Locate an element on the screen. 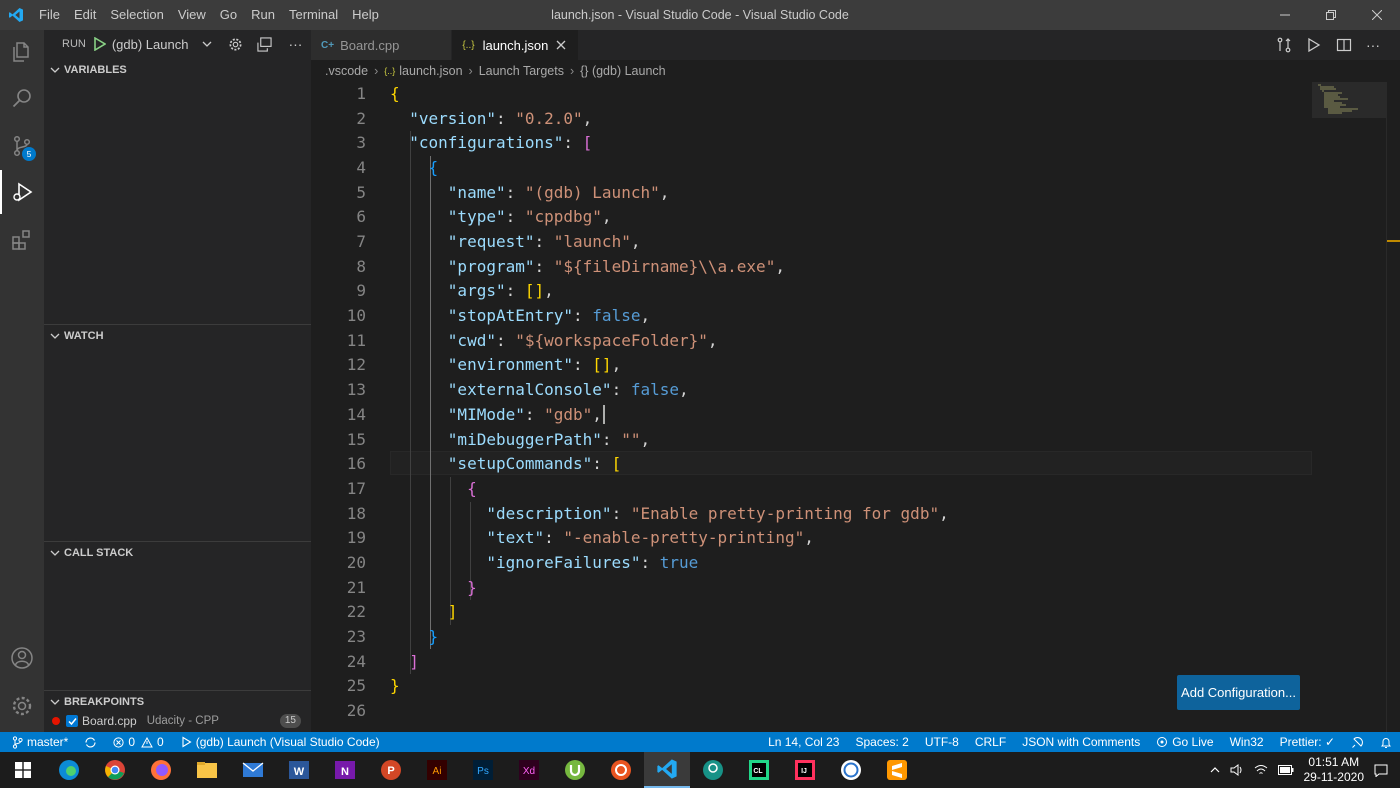 The height and width of the screenshot is (788, 1400). photoshop-icon: Ps is located at coordinates (483, 770).